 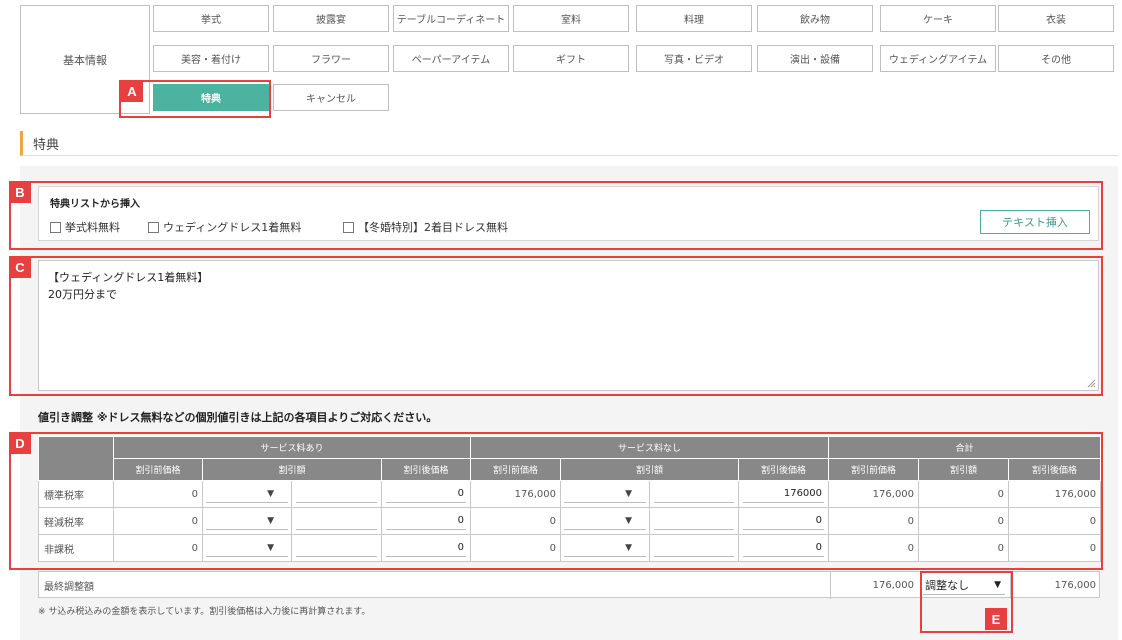 I want to click on nav-item-ceremony: 挙式, so click(x=211, y=18).